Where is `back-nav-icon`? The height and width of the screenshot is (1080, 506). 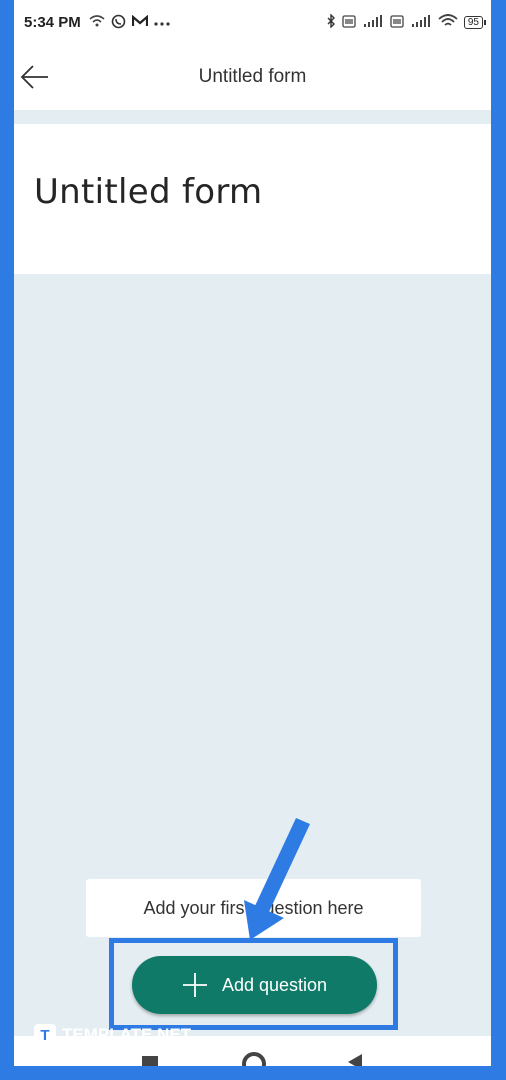 back-nav-icon is located at coordinates (355, 1060).